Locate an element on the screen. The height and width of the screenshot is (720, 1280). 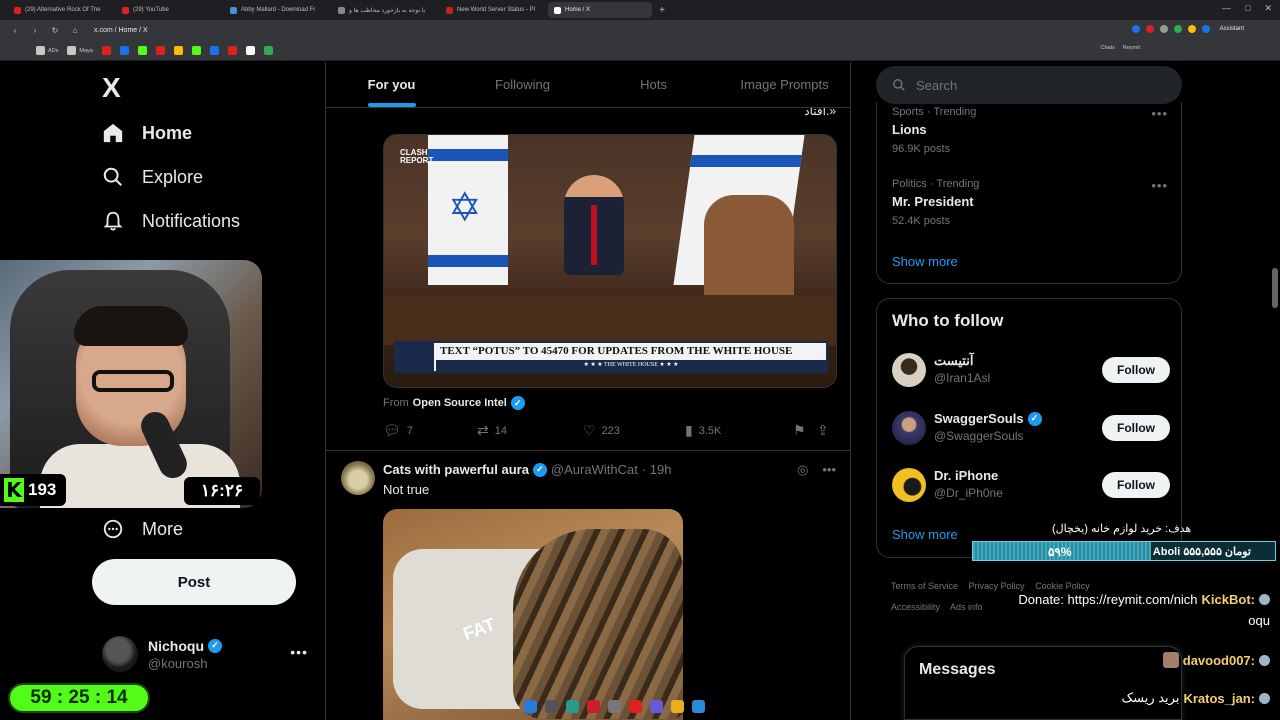
views-button: ▮ 3.5K is located at coordinates (739, 430).